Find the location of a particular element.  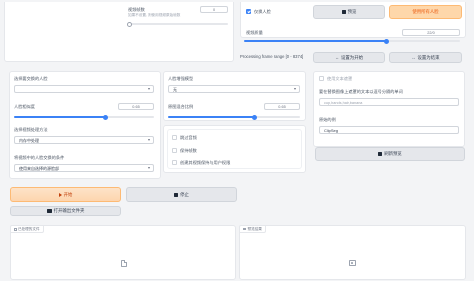

preview-result-tag: 预览结果 is located at coordinates (252, 229).